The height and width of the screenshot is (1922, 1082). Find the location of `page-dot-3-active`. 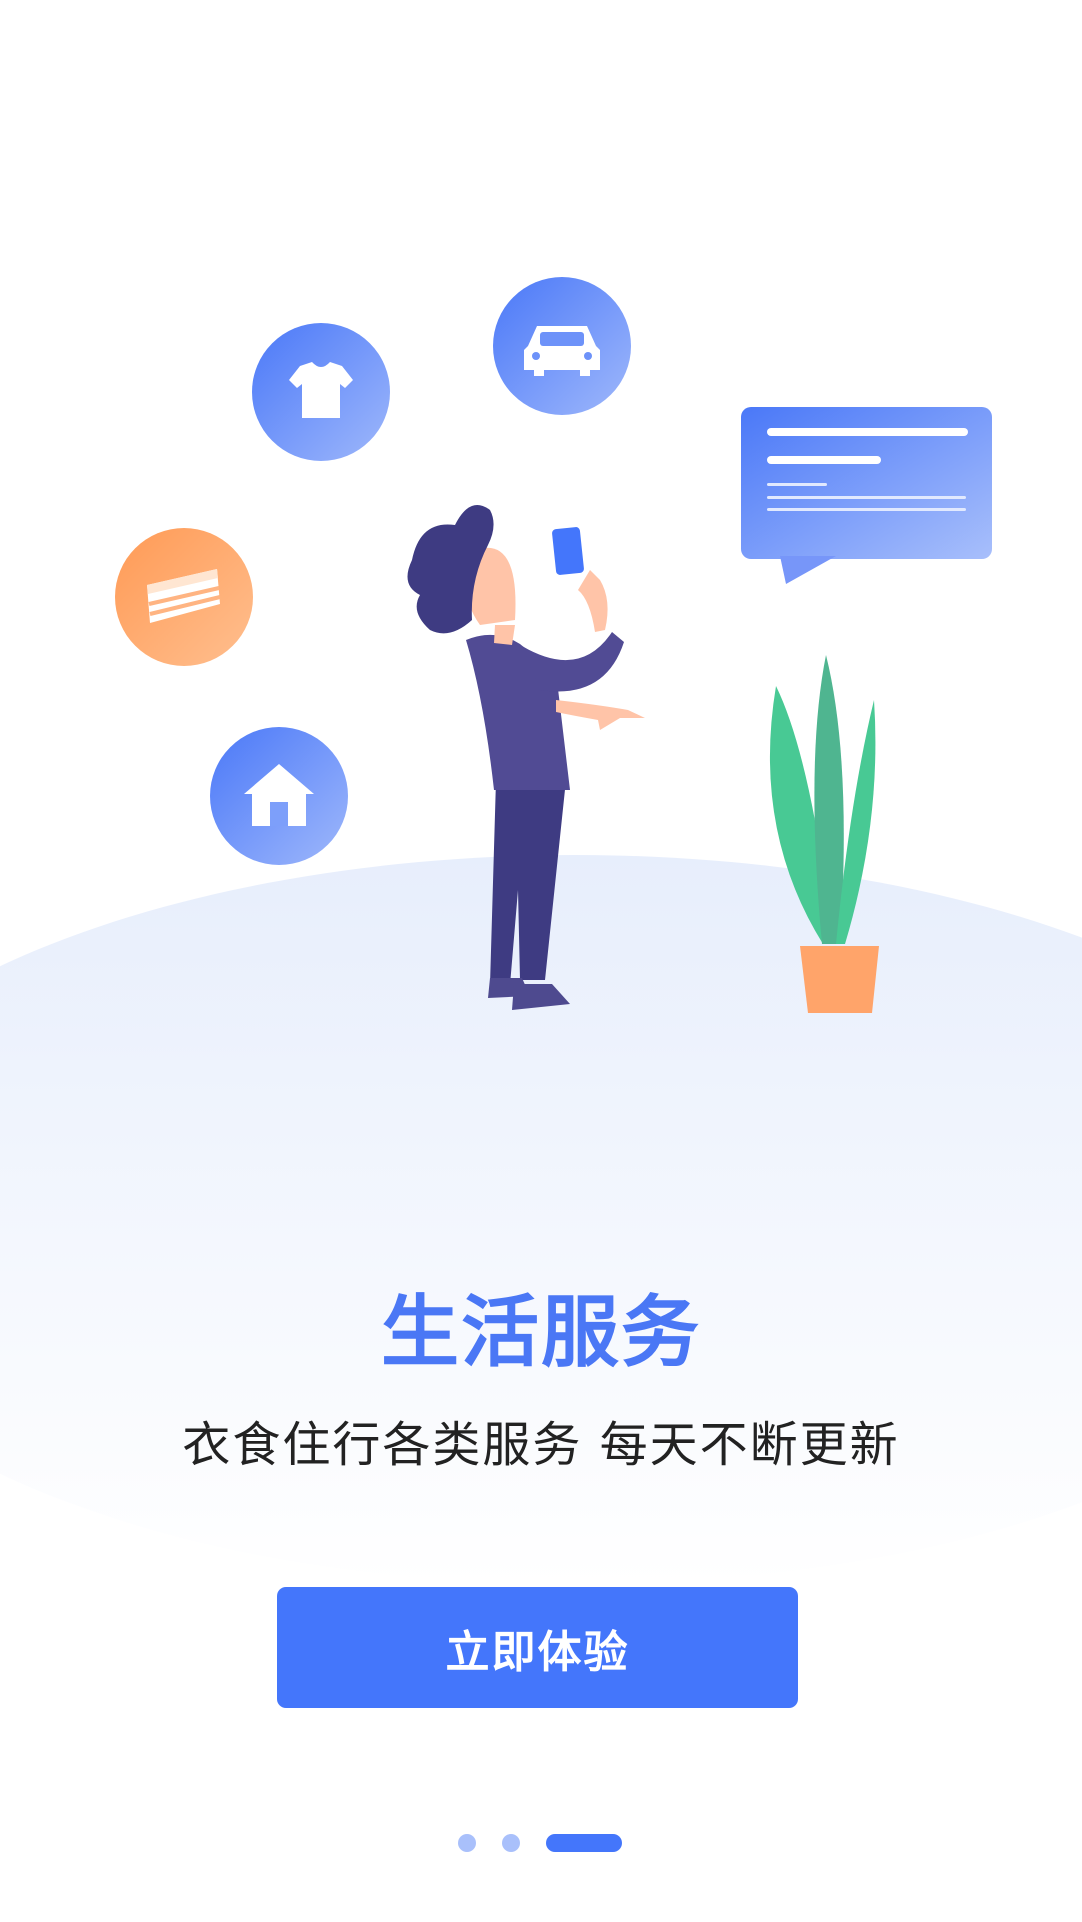

page-dot-3-active is located at coordinates (584, 1843).